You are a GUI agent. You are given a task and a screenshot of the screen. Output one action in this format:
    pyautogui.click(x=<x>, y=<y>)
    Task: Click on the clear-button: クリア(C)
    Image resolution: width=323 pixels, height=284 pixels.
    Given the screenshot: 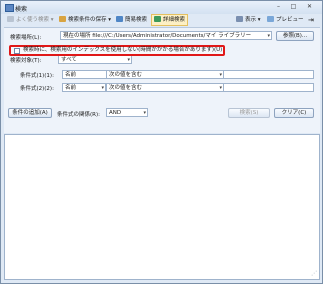 What is the action you would take?
    pyautogui.click(x=294, y=113)
    